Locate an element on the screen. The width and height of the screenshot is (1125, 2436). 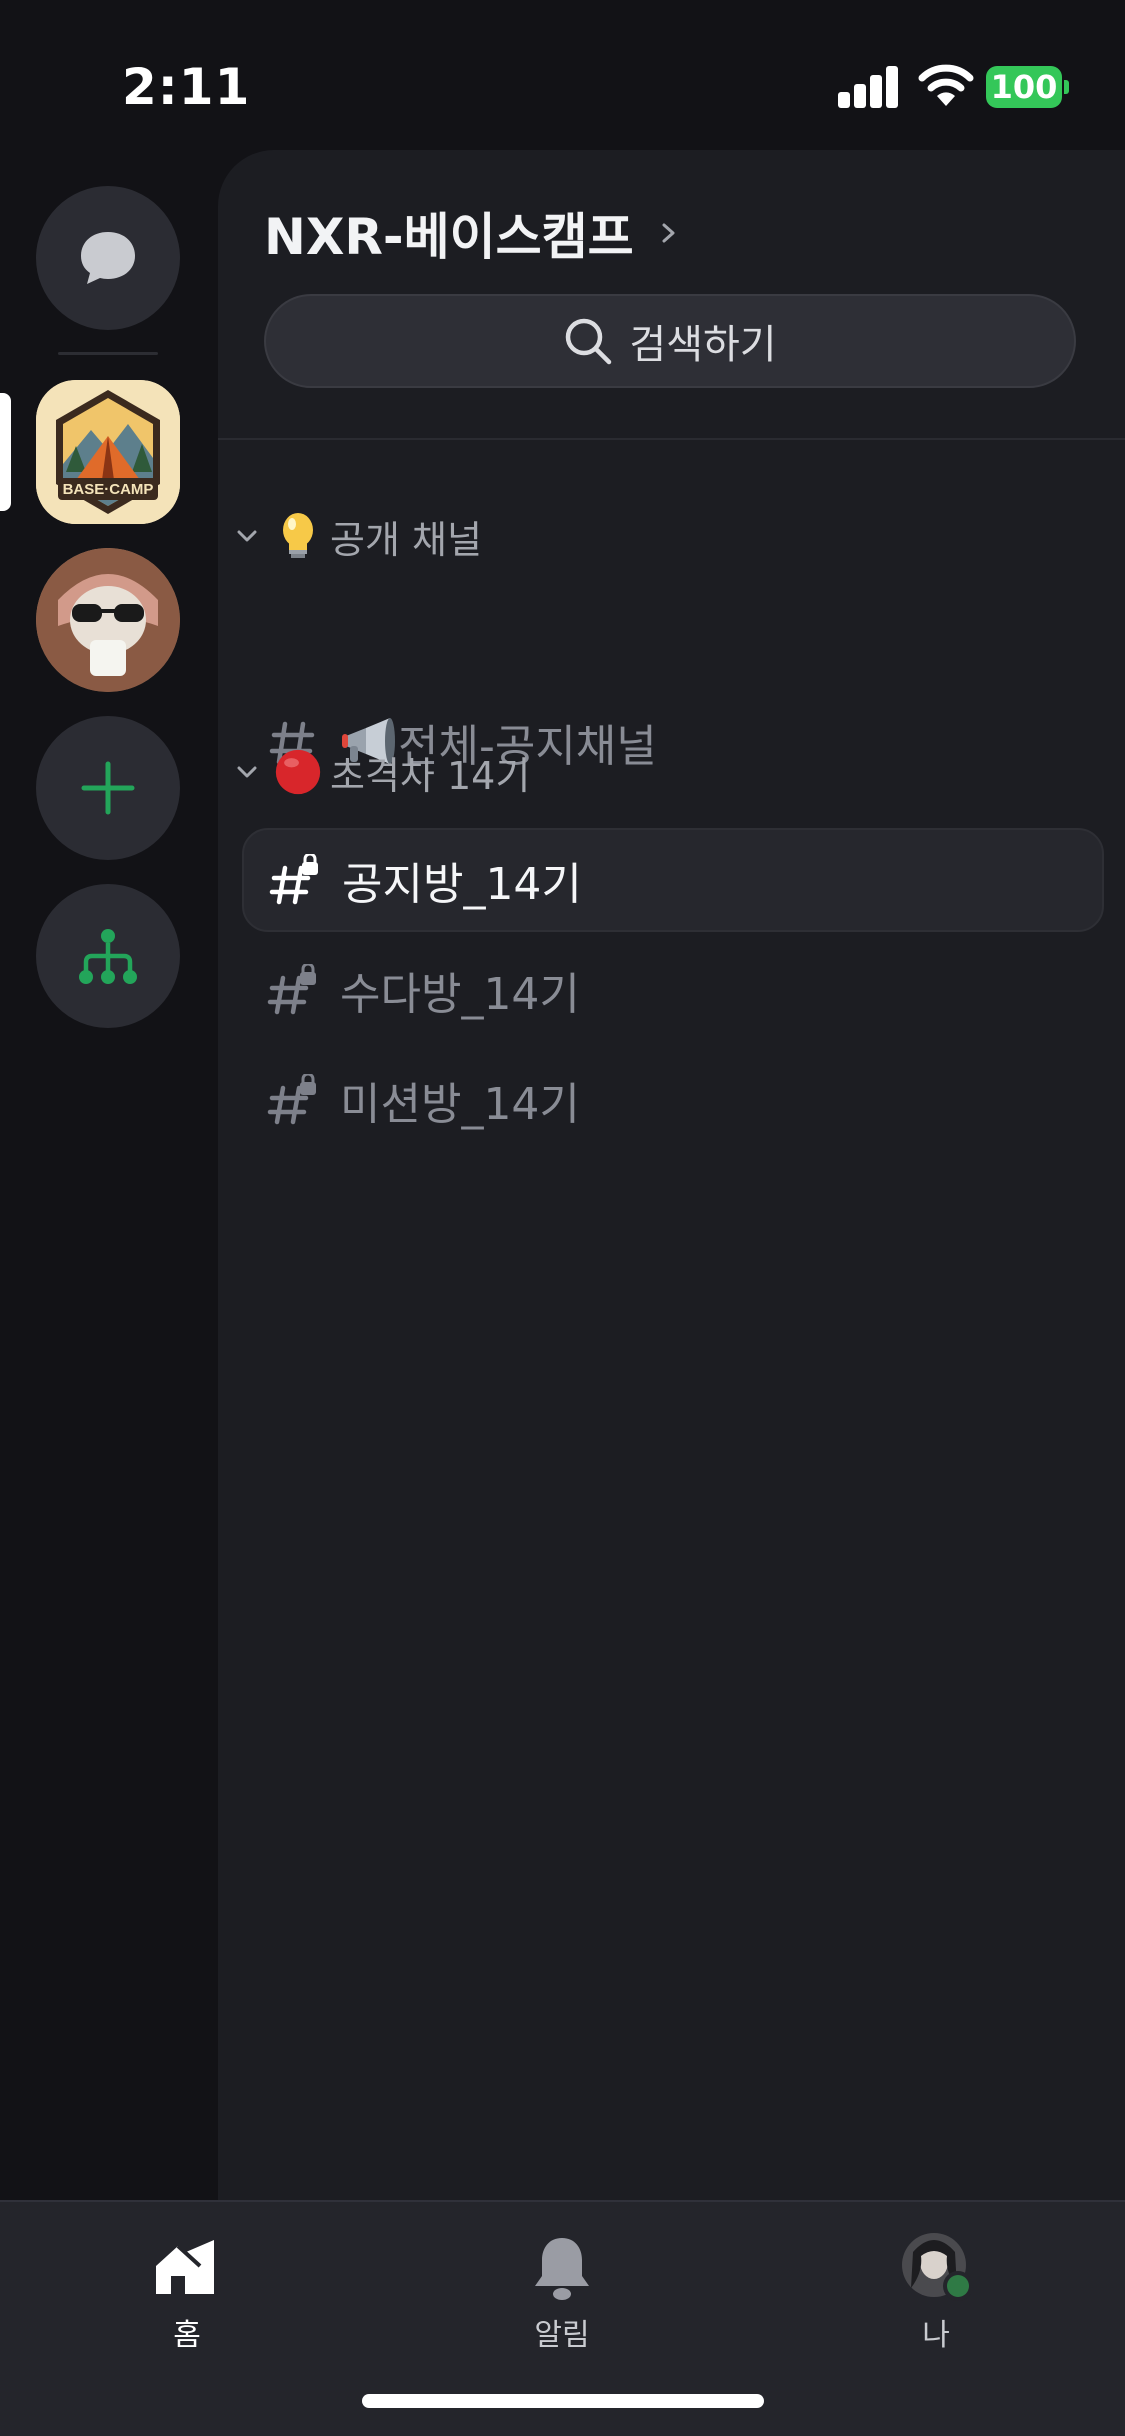
category-label: 공개 채널 is located at coordinates (406, 539).